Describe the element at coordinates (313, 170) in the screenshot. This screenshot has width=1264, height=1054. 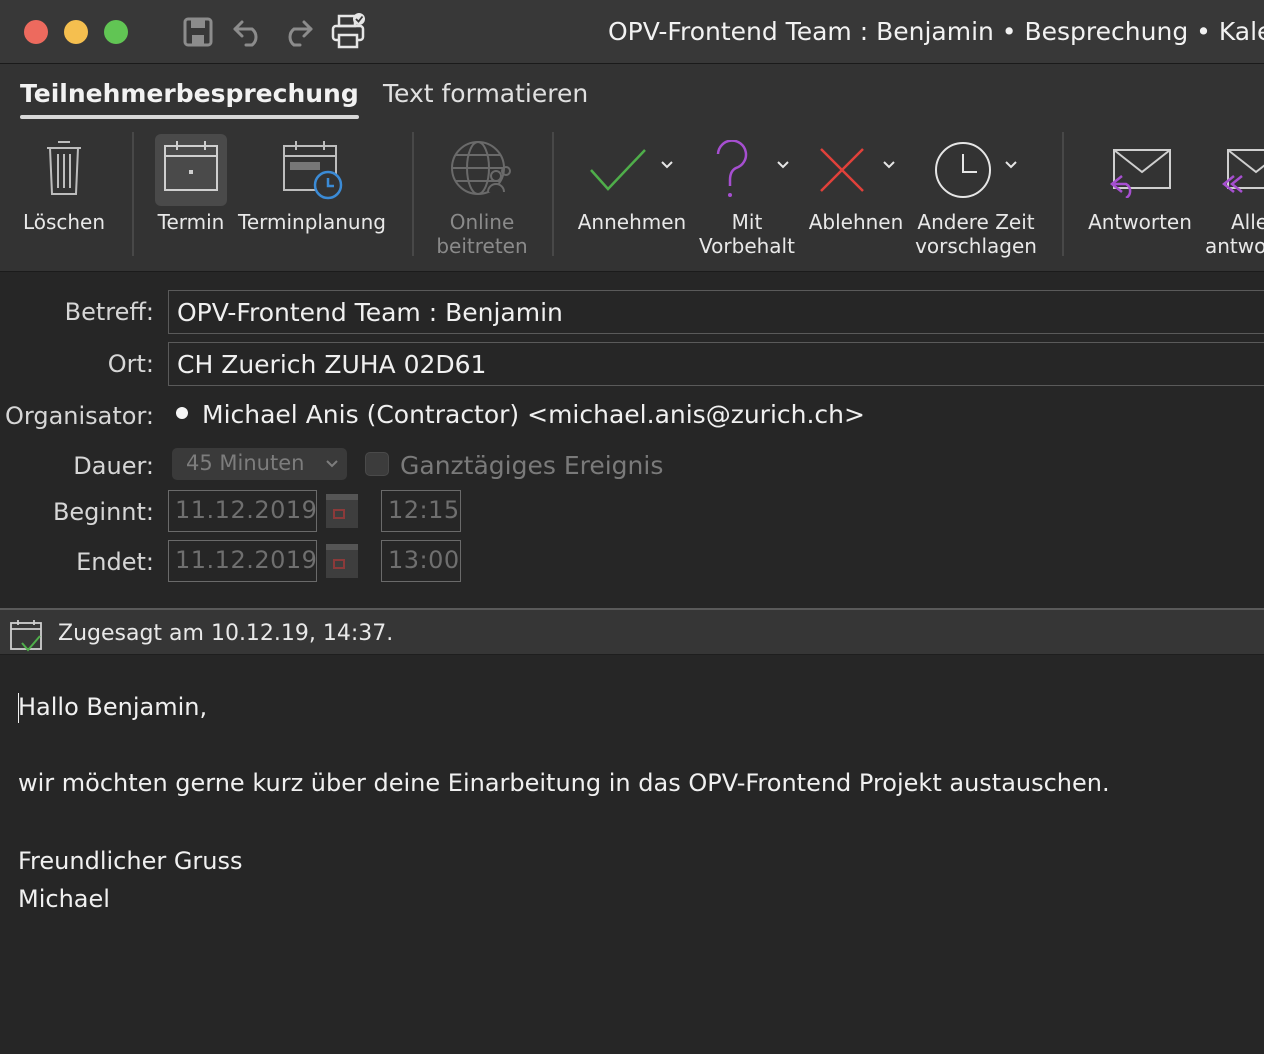
I see `scheduling-icon` at that location.